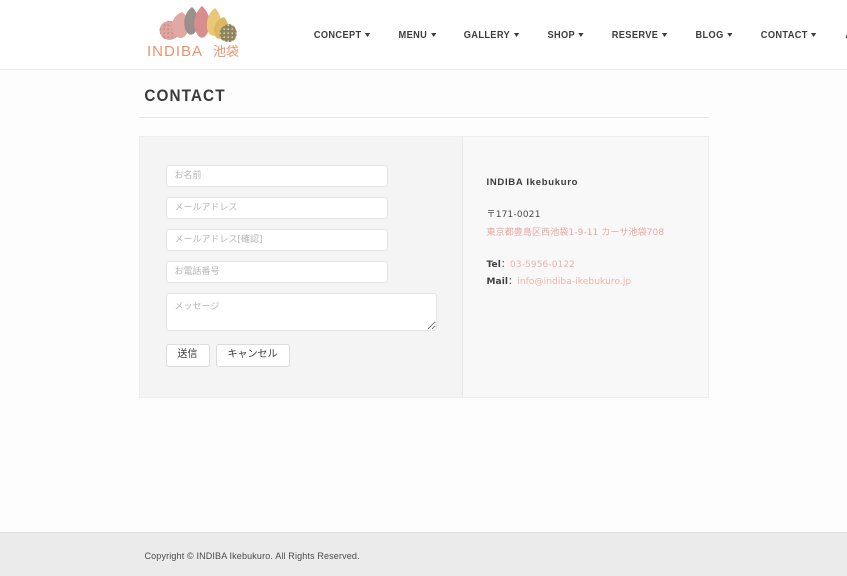 The image size is (847, 576). Describe the element at coordinates (542, 265) in the screenshot. I see `tel-link: 03-5956-0122` at that location.